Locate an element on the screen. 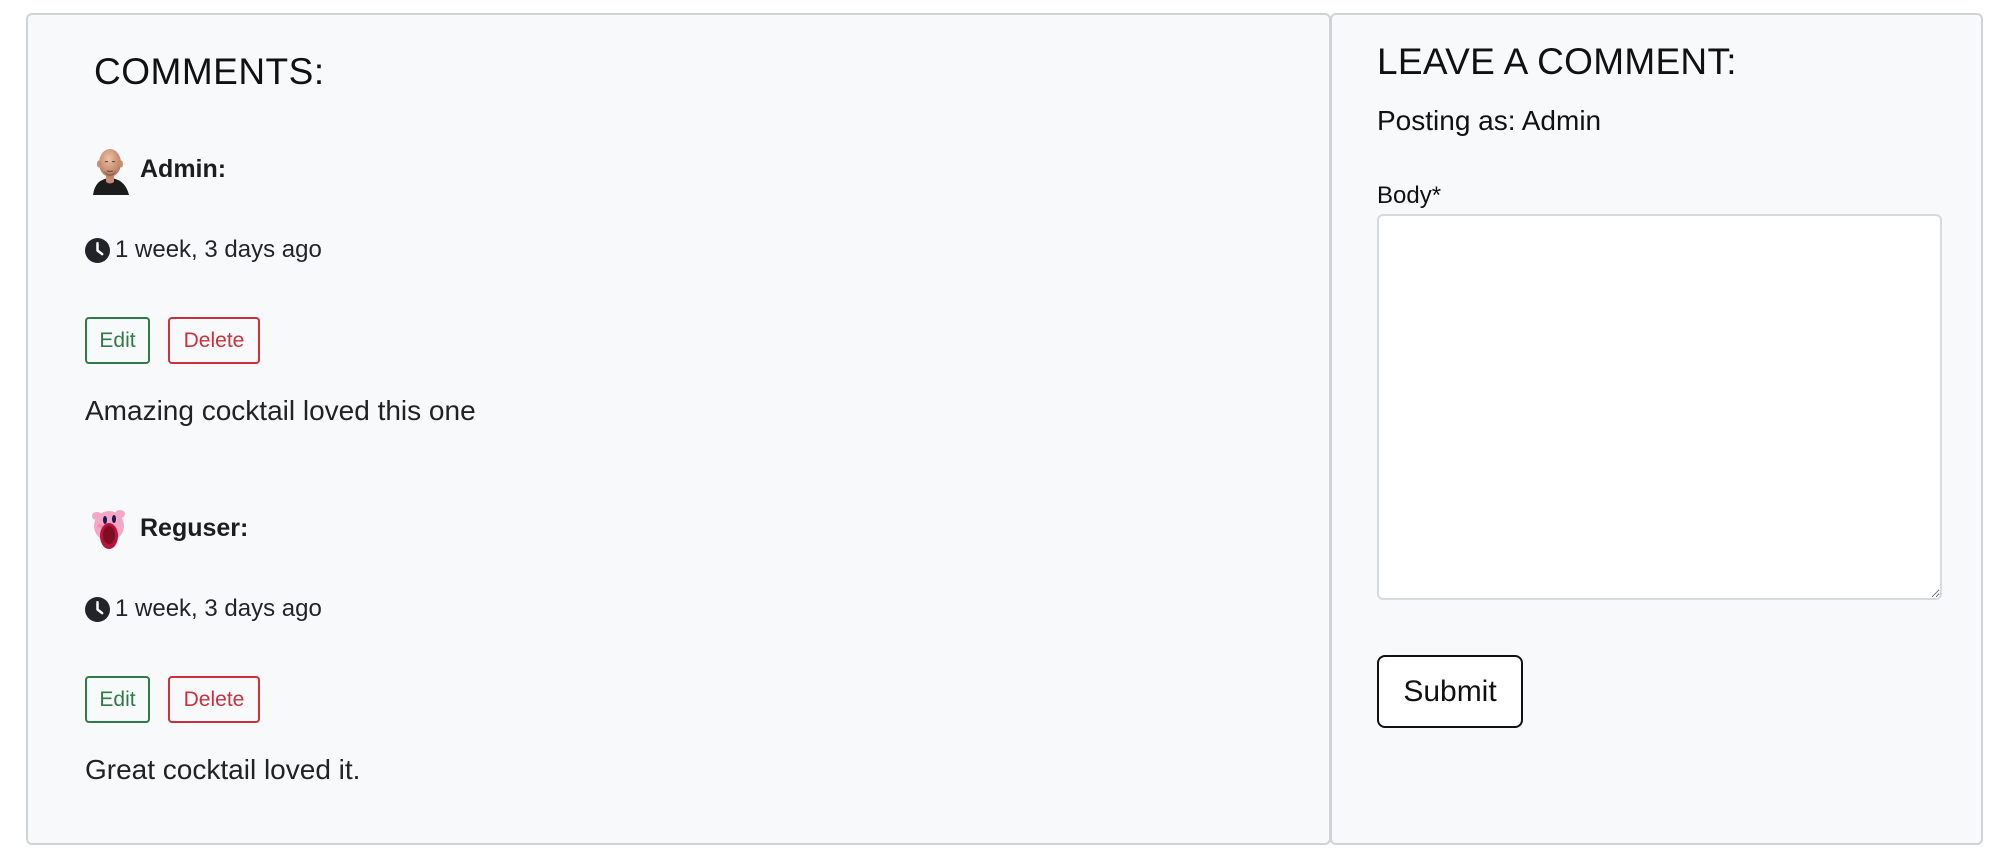 This screenshot has width=2000, height=866. comment-author: Reguser: is located at coordinates (194, 528).